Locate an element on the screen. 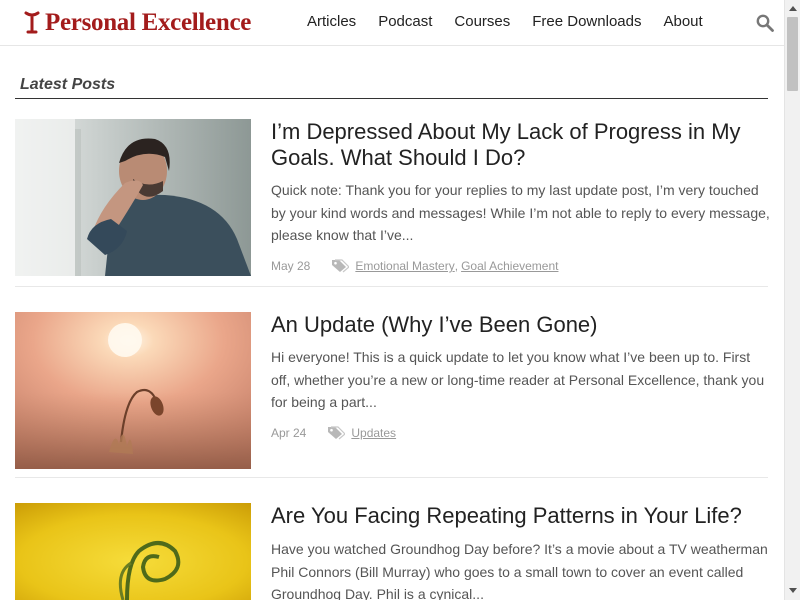 The image size is (800, 600). section-heading: Latest Posts is located at coordinates (391, 86).